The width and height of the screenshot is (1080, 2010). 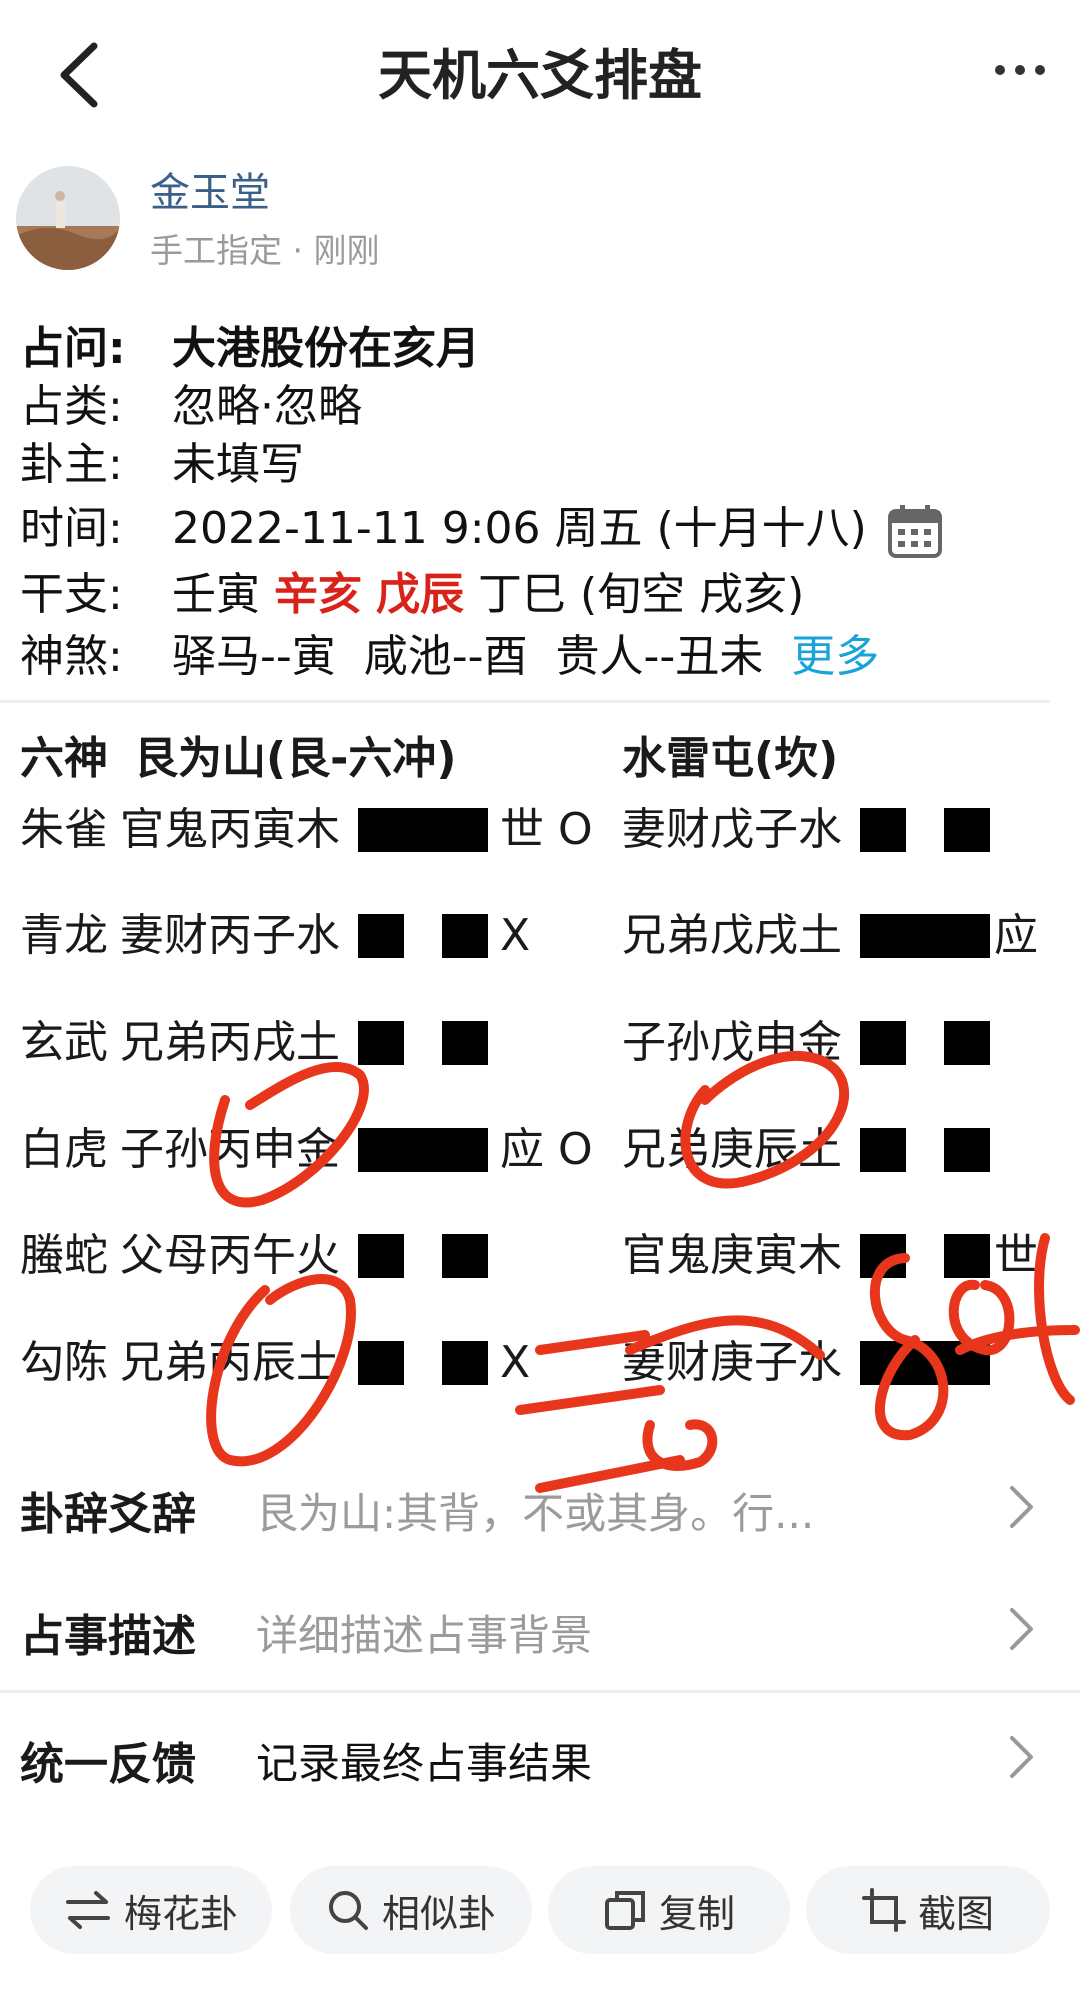 I want to click on main-yao-text: 兄弟丙戌土, so click(x=230, y=1042).